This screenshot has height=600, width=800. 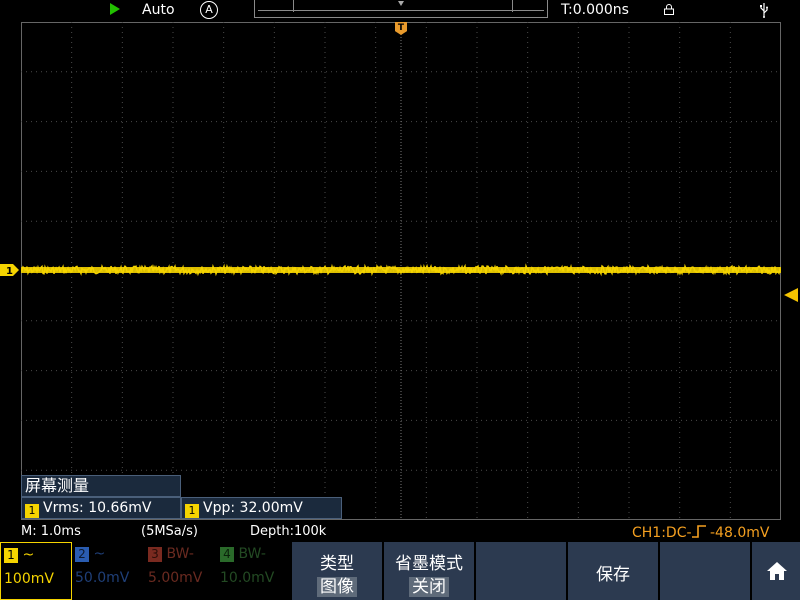 What do you see at coordinates (63, 508) in the screenshot?
I see `measurement-label: Vrms:` at bounding box center [63, 508].